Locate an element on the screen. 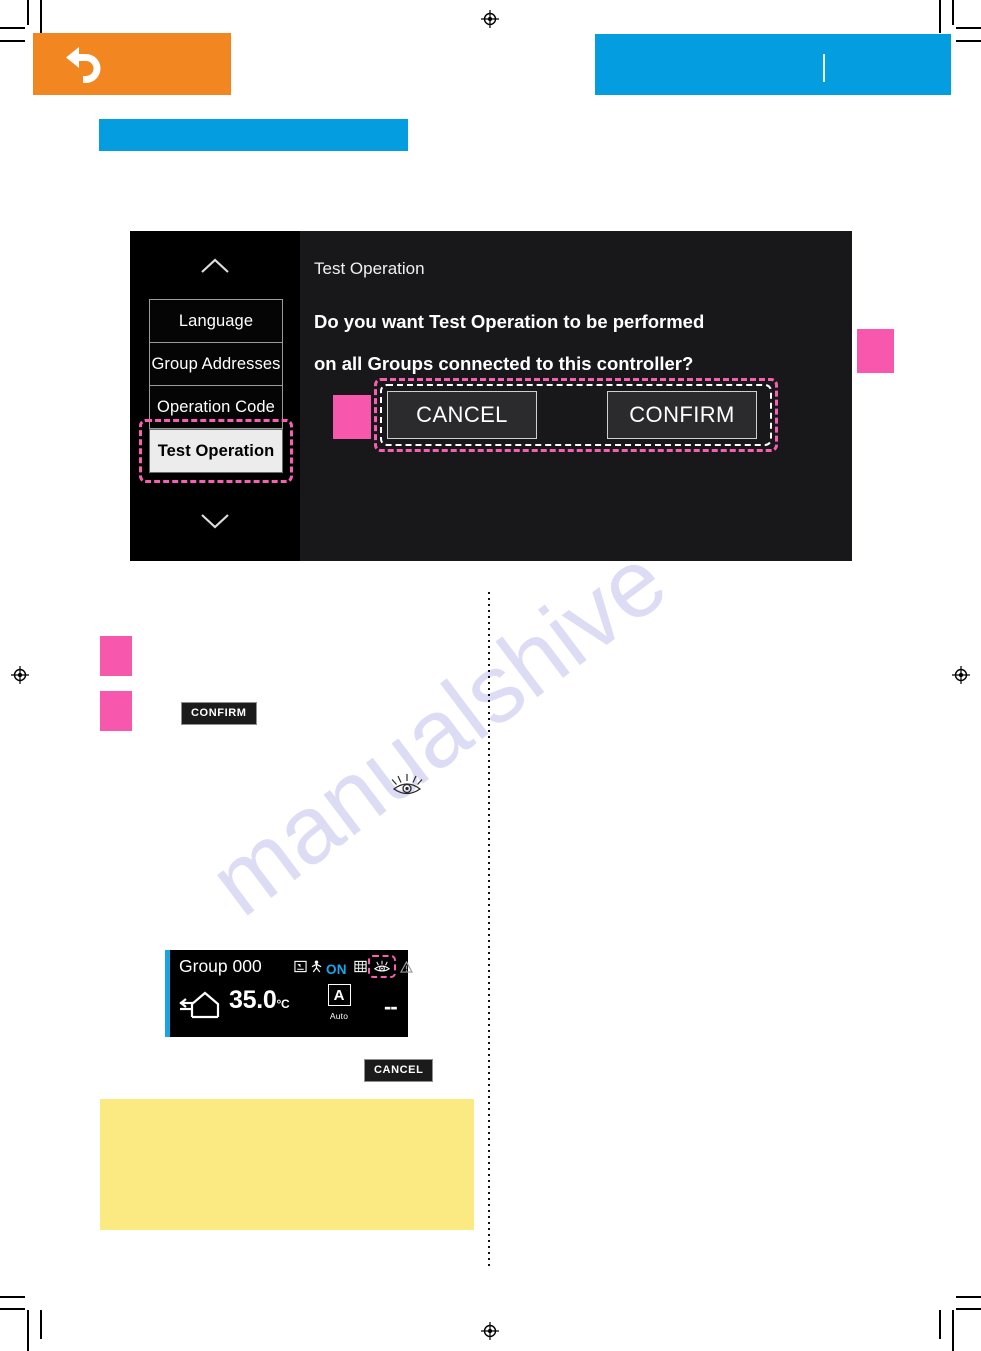 This screenshot has height=1351, width=981. registration-mark-bottom is located at coordinates (490, 1331).